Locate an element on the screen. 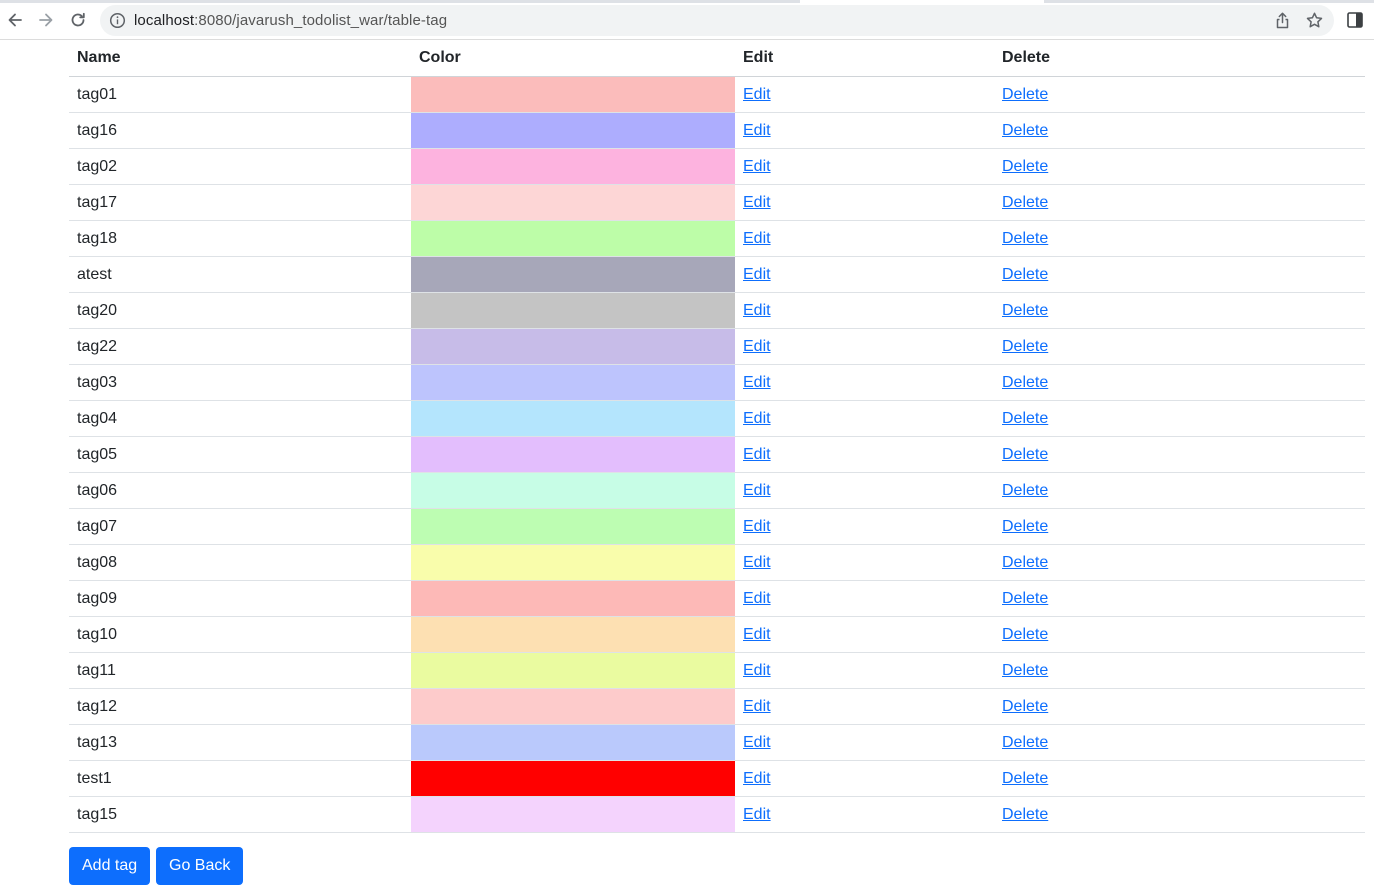  reload-icon is located at coordinates (78, 19).